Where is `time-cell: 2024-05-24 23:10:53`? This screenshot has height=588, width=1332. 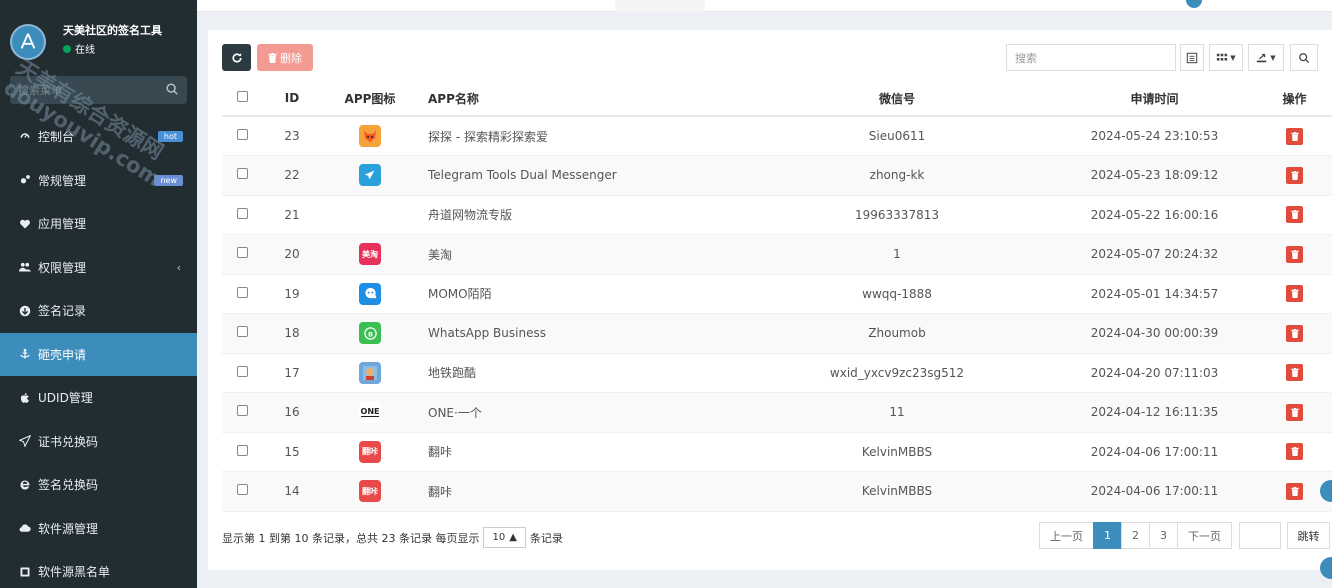
time-cell: 2024-05-24 23:10:53 is located at coordinates (1154, 136).